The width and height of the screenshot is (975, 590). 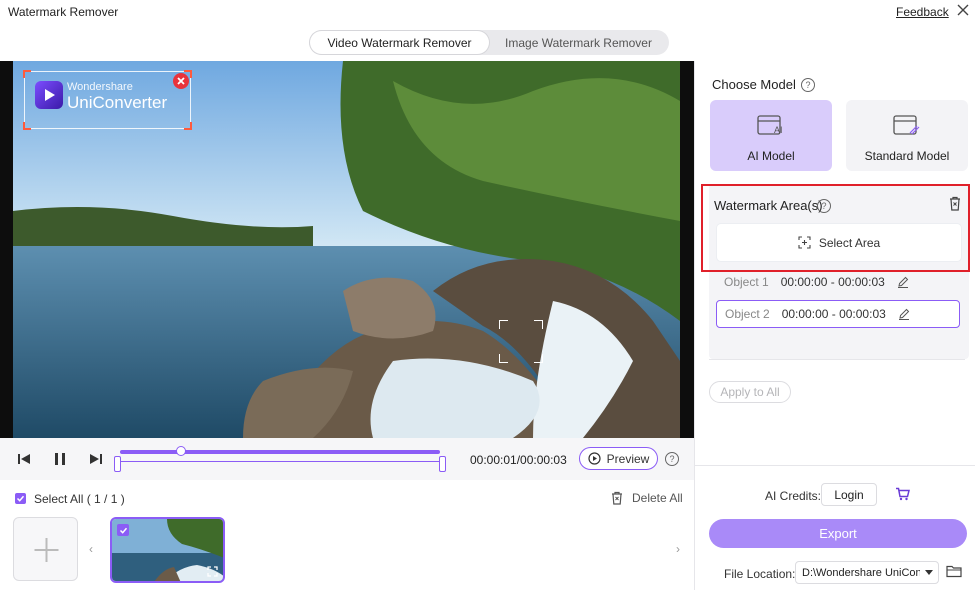 I want to click on object-name: Object 1, so click(x=746, y=282).